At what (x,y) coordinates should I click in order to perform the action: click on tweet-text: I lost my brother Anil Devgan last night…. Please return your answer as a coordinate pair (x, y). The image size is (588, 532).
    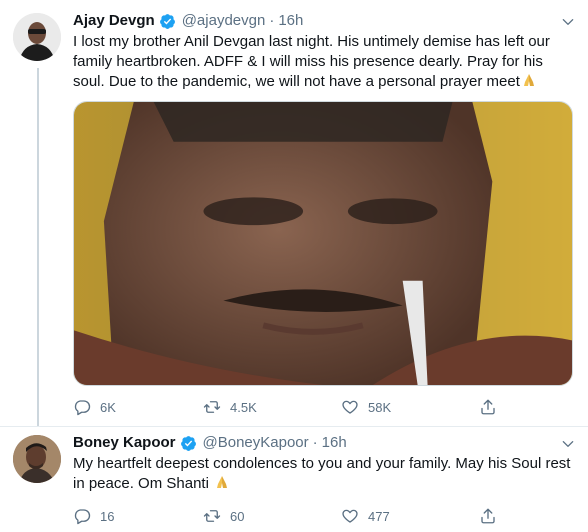
    Looking at the image, I should click on (323, 62).